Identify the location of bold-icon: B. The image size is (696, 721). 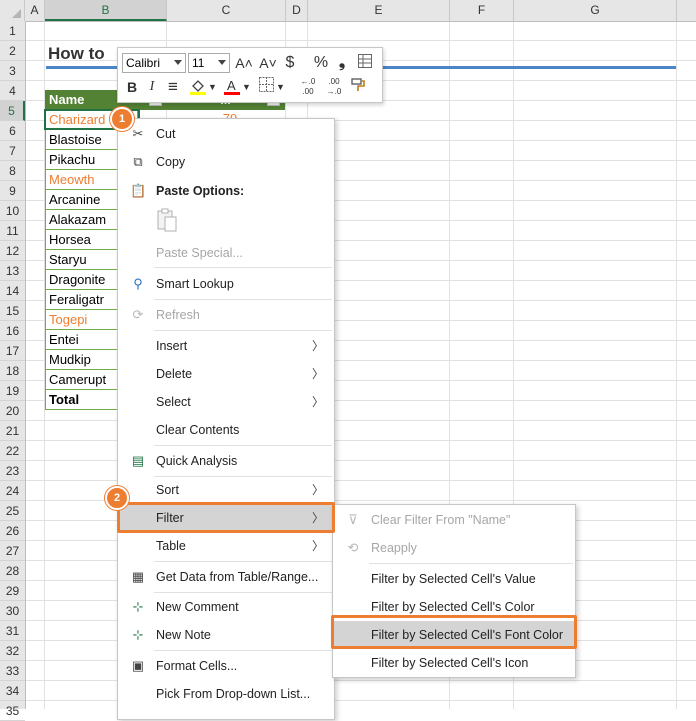
(132, 87).